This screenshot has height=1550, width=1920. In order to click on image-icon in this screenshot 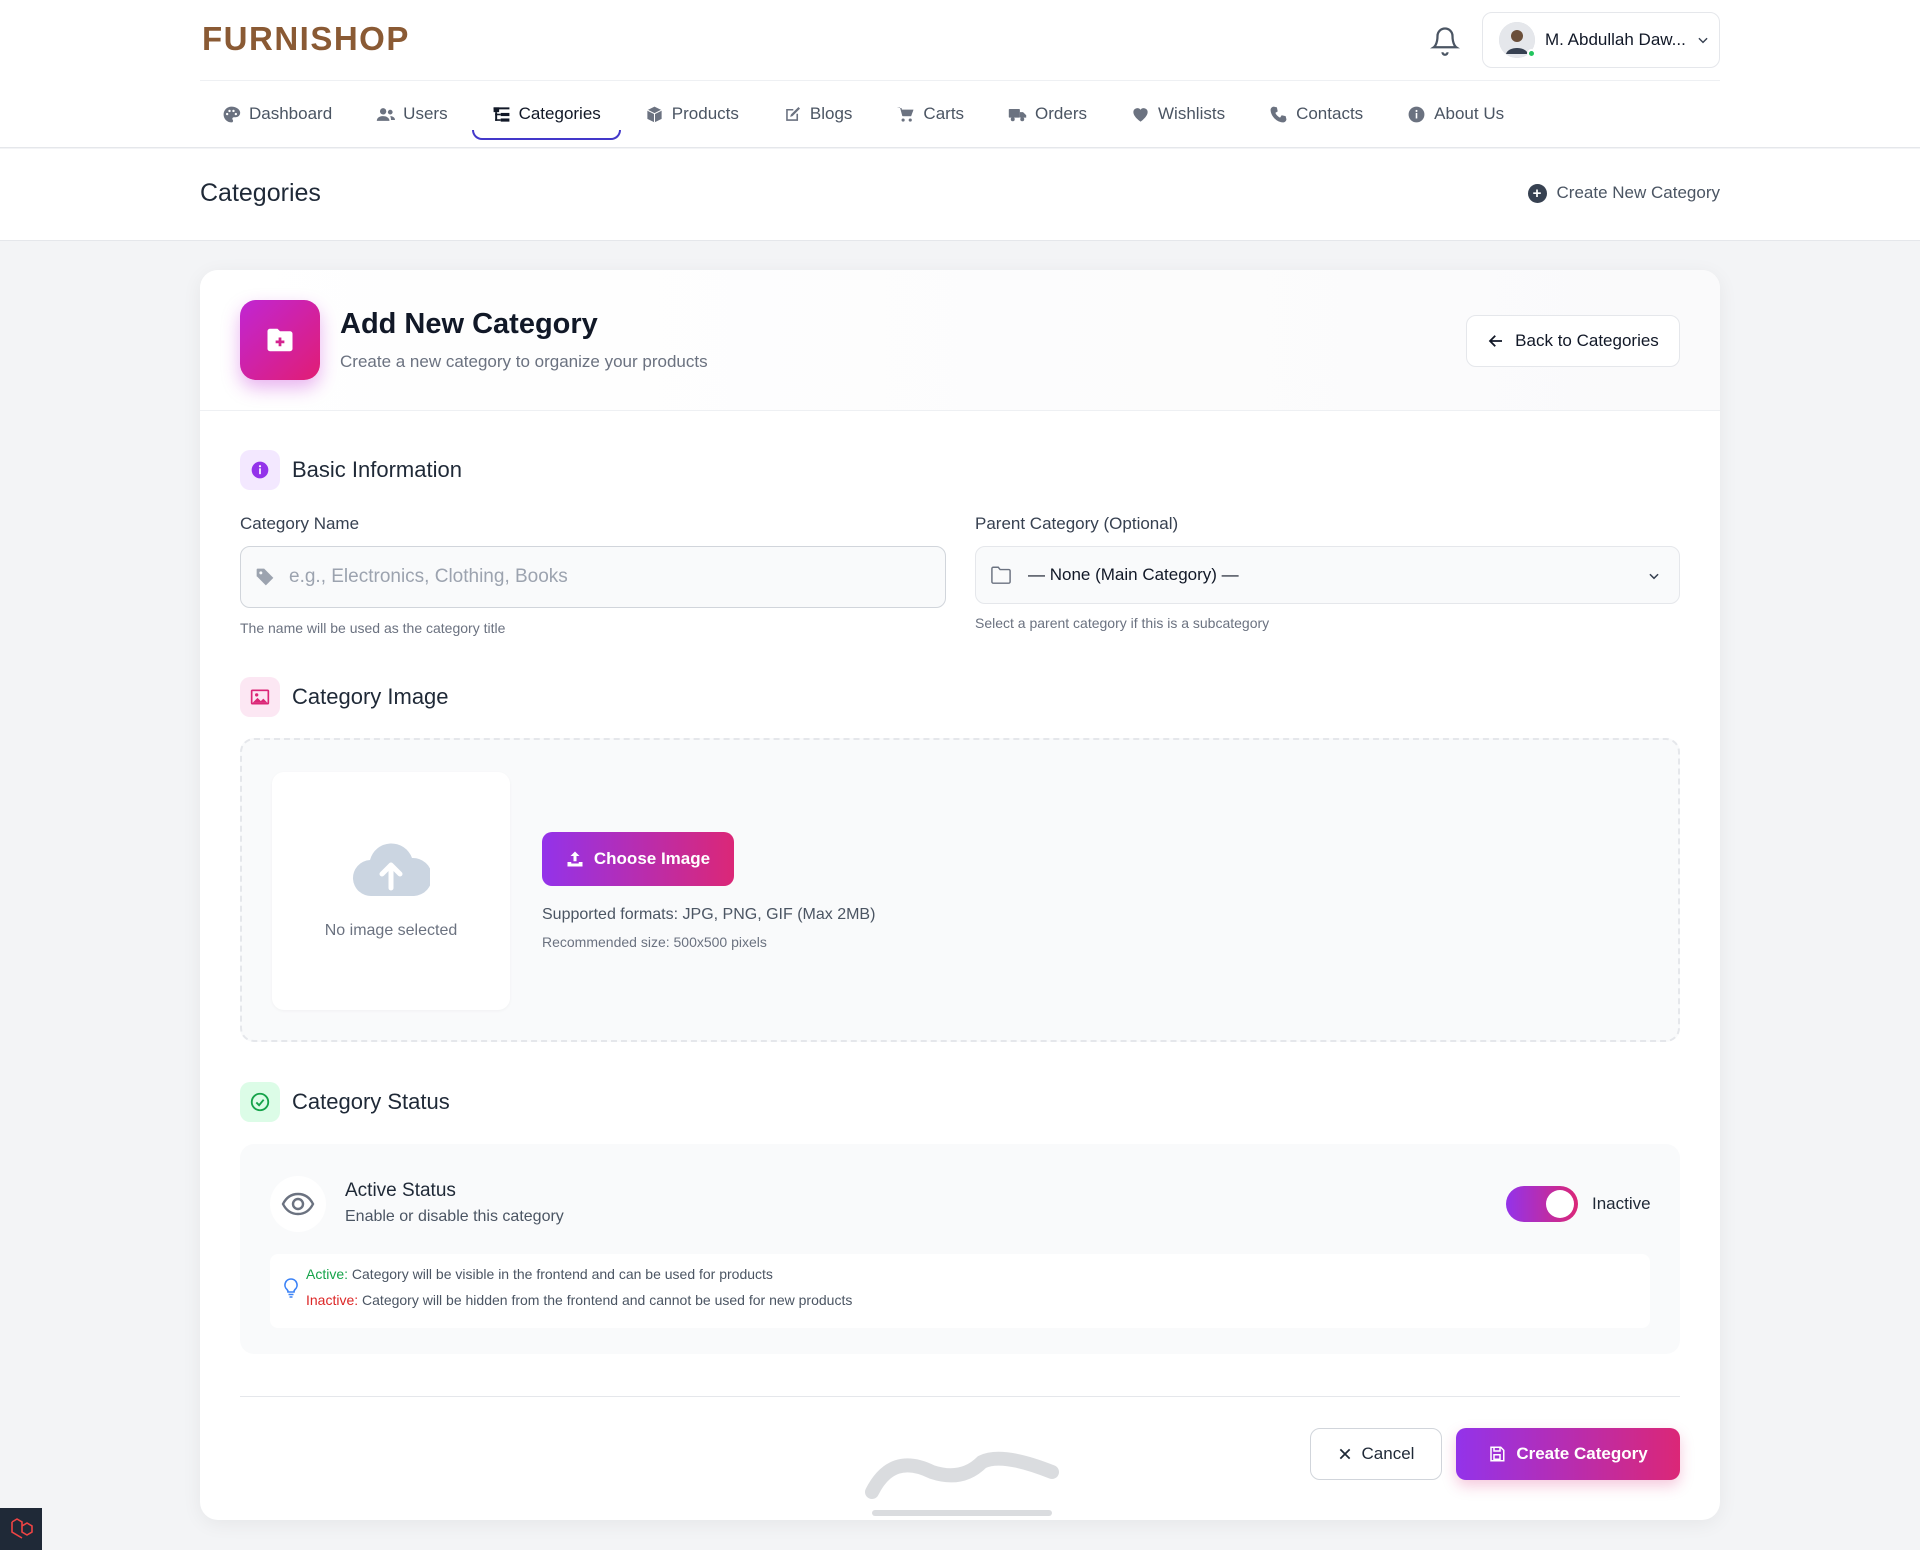, I will do `click(260, 697)`.